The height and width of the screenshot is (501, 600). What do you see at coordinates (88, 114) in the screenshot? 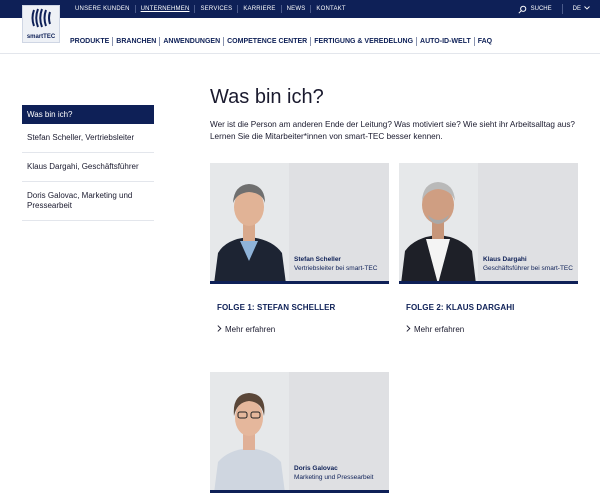
I see `sidebar-item-was-bin-ich: Was bin ich?` at bounding box center [88, 114].